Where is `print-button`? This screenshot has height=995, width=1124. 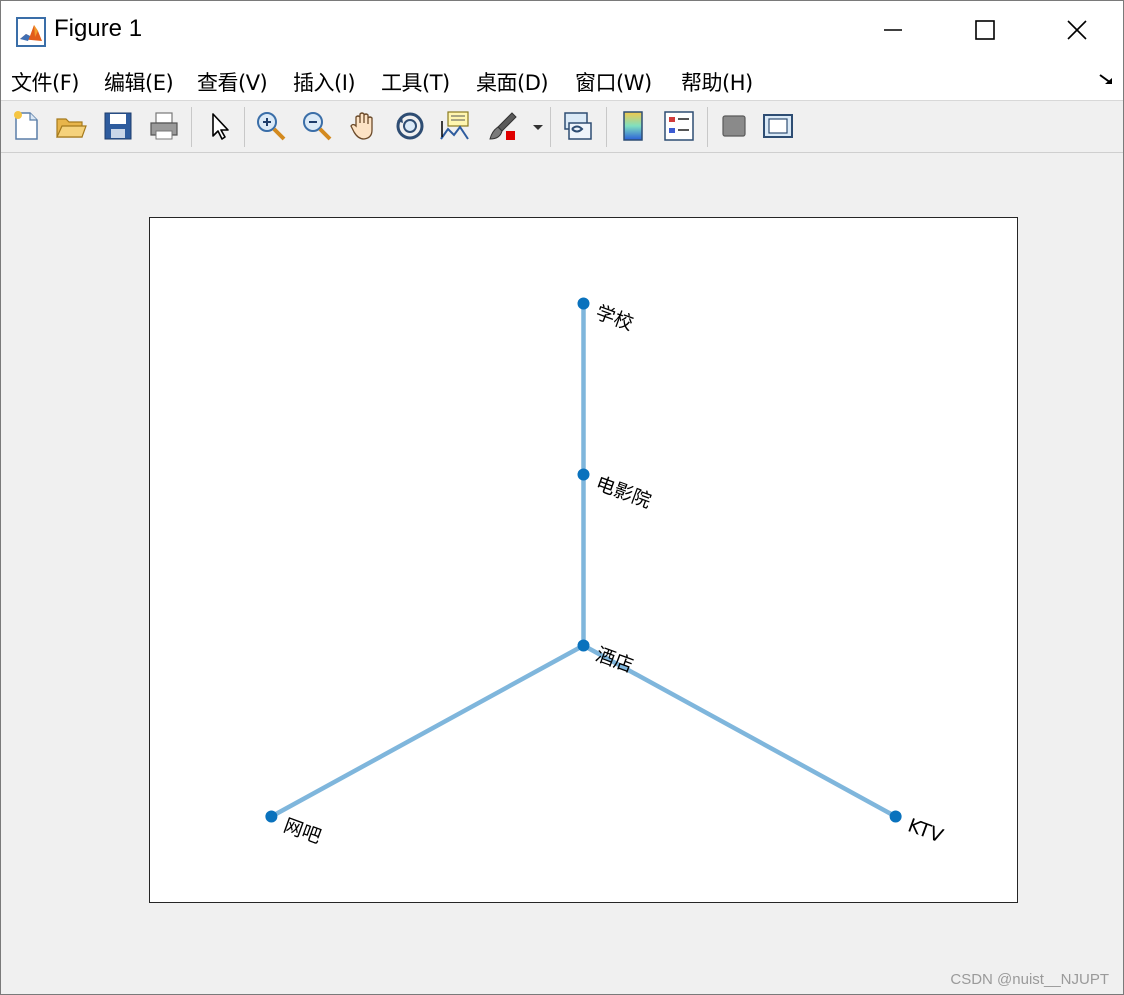
print-button is located at coordinates (164, 126).